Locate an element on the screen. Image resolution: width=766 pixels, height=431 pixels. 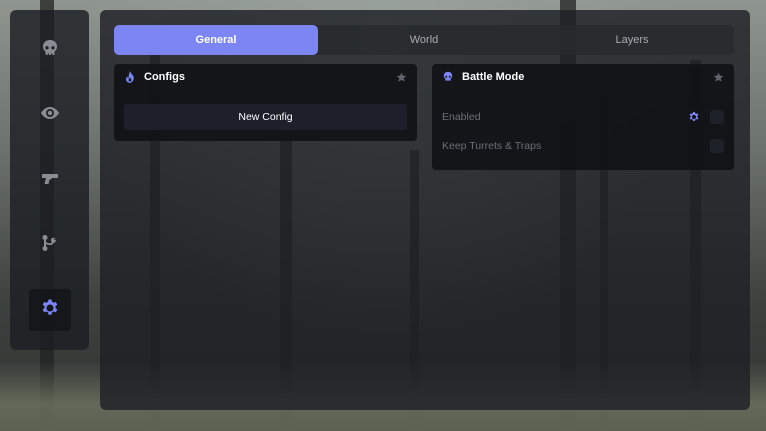
option-row-enabled: Enabled is located at coordinates (583, 117).